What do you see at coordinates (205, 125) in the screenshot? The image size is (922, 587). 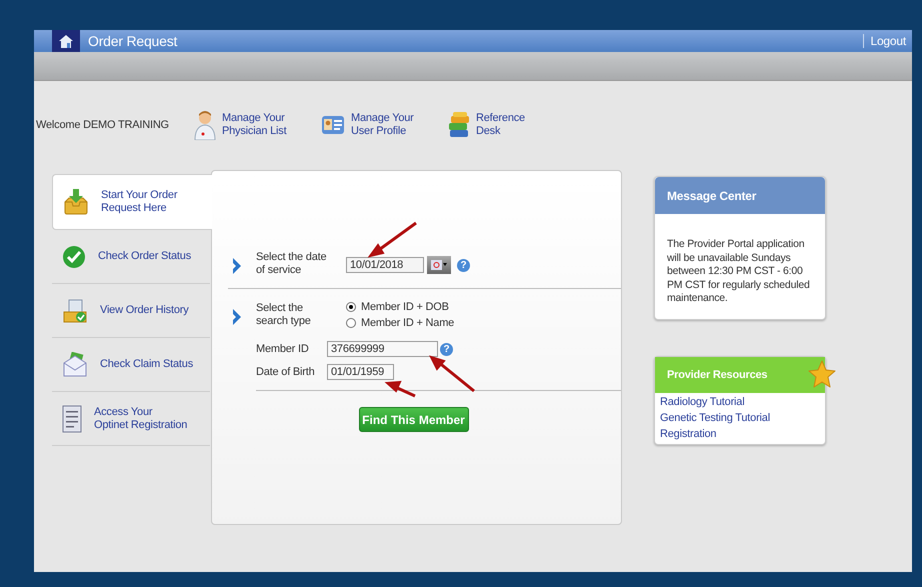 I see `doctor-icon` at bounding box center [205, 125].